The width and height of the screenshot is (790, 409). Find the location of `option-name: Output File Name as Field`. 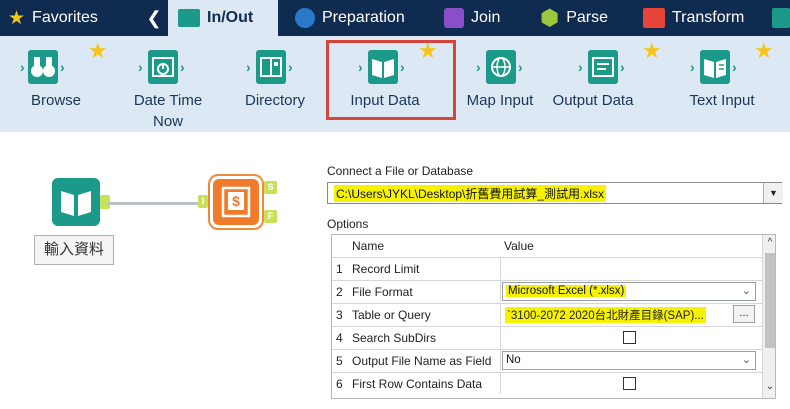

option-name: Output File Name as Field is located at coordinates (422, 361).